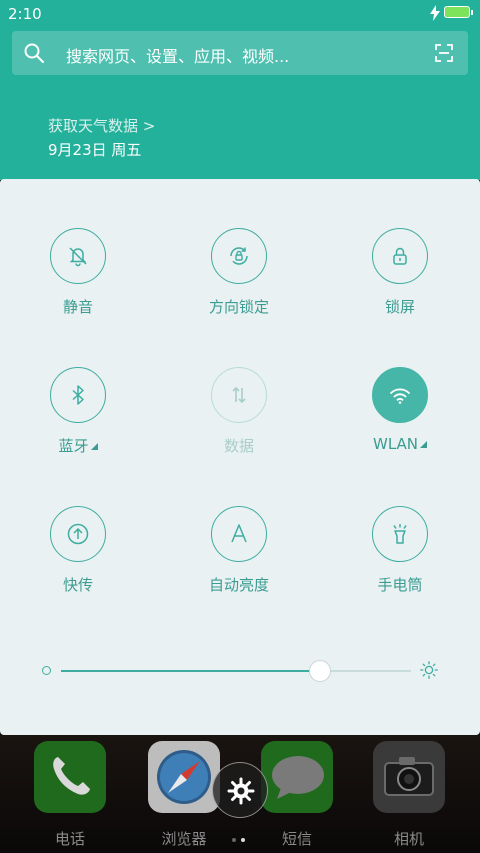 Image resolution: width=480 pixels, height=853 pixels. I want to click on browser-compass-icon, so click(184, 777).